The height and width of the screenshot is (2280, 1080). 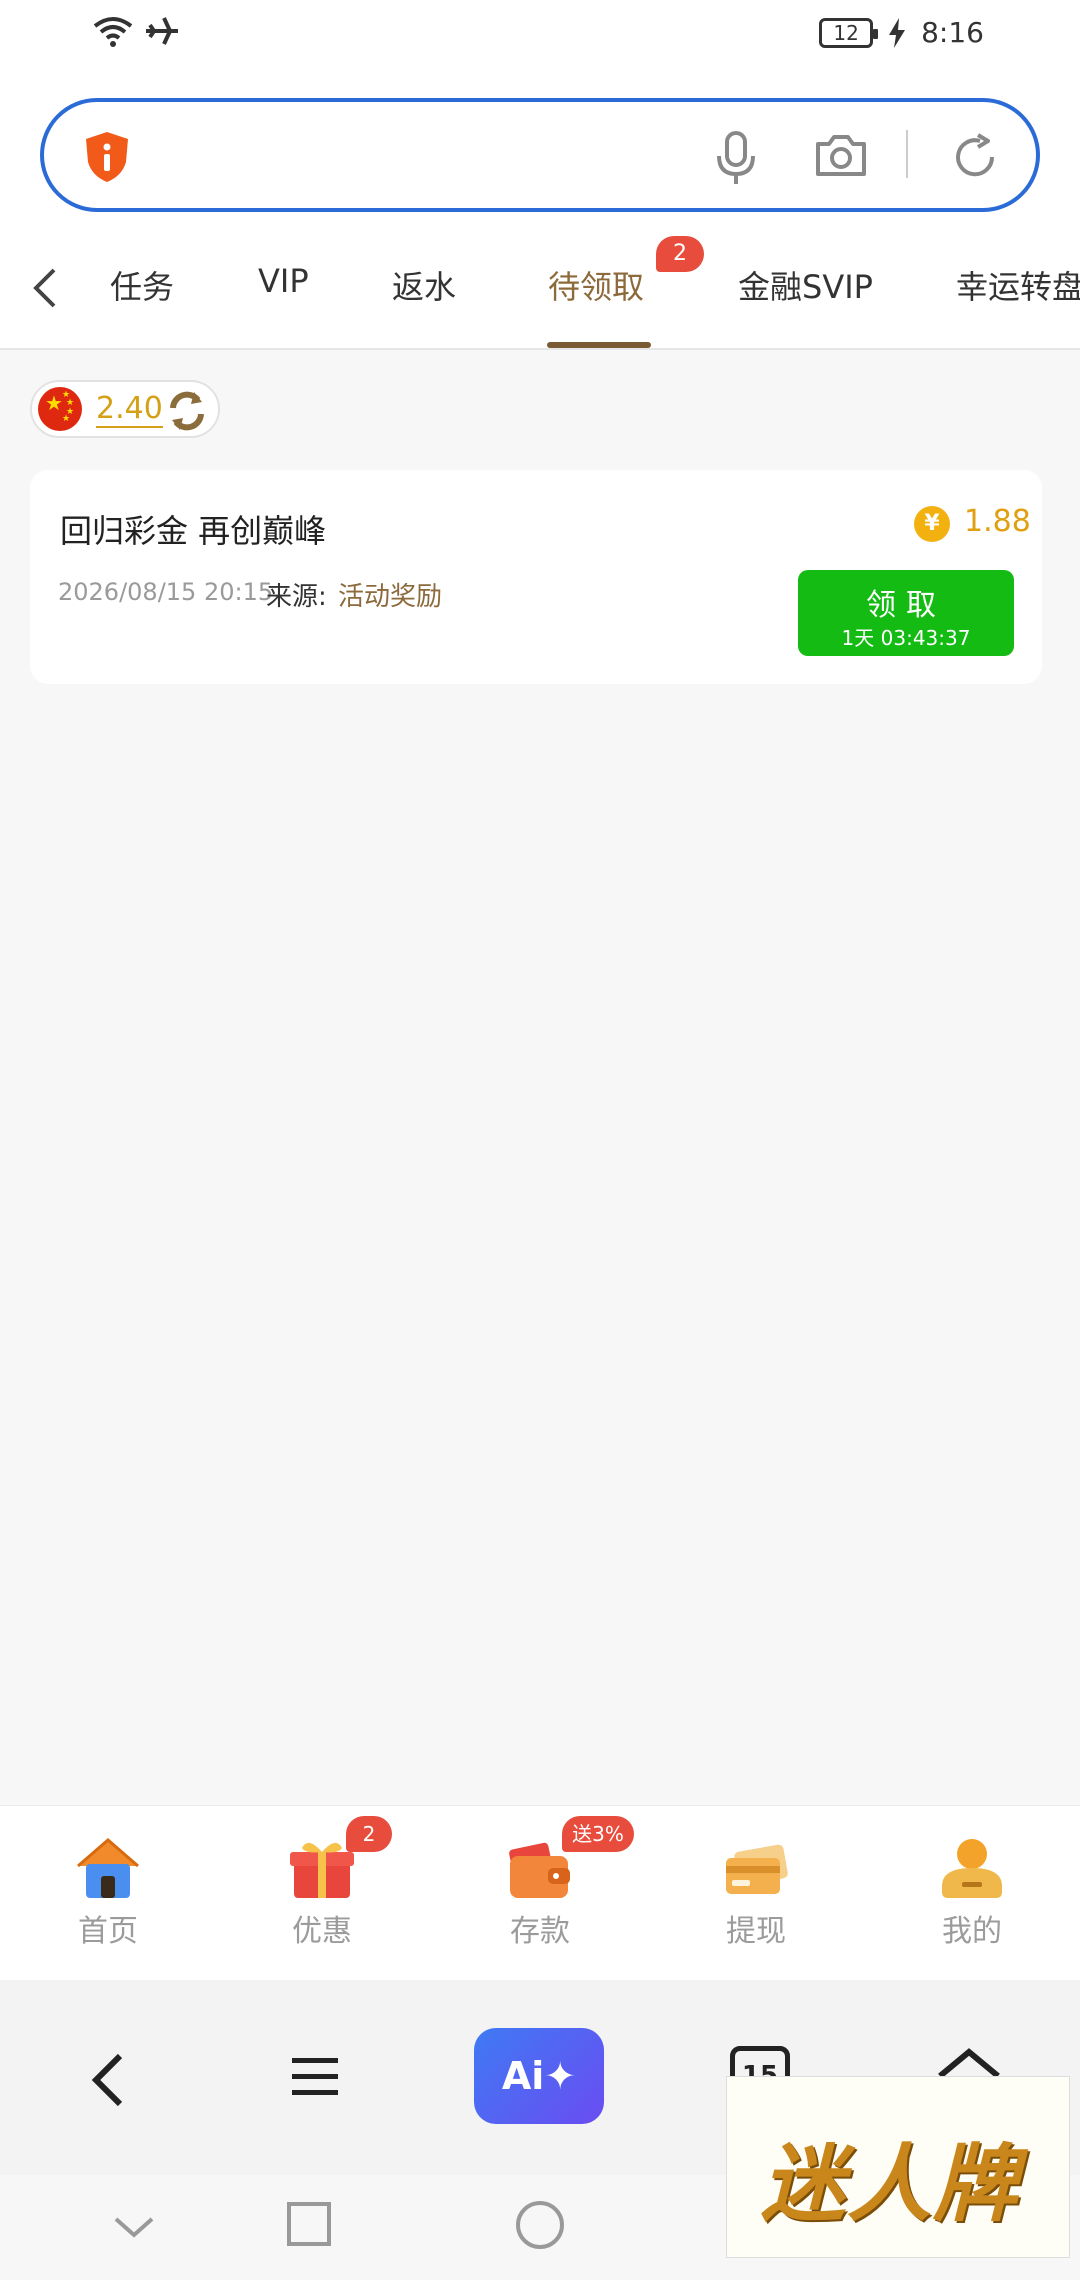 I want to click on balance-chip: ★ ★ ★ ★ ★ 2.40, so click(x=125, y=409).